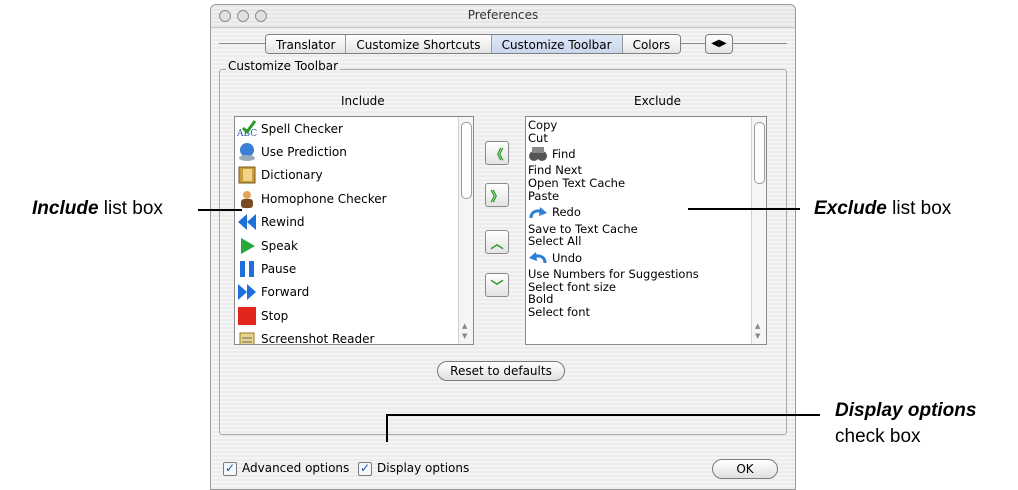  Describe the element at coordinates (465, 230) in the screenshot. I see `include-scrollbar: ▲ ▼` at that location.